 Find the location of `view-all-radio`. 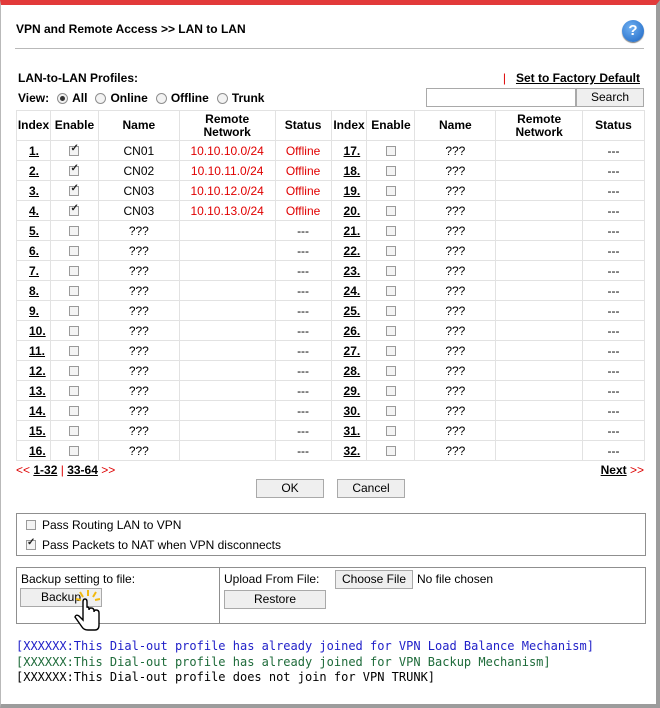

view-all-radio is located at coordinates (63, 98).